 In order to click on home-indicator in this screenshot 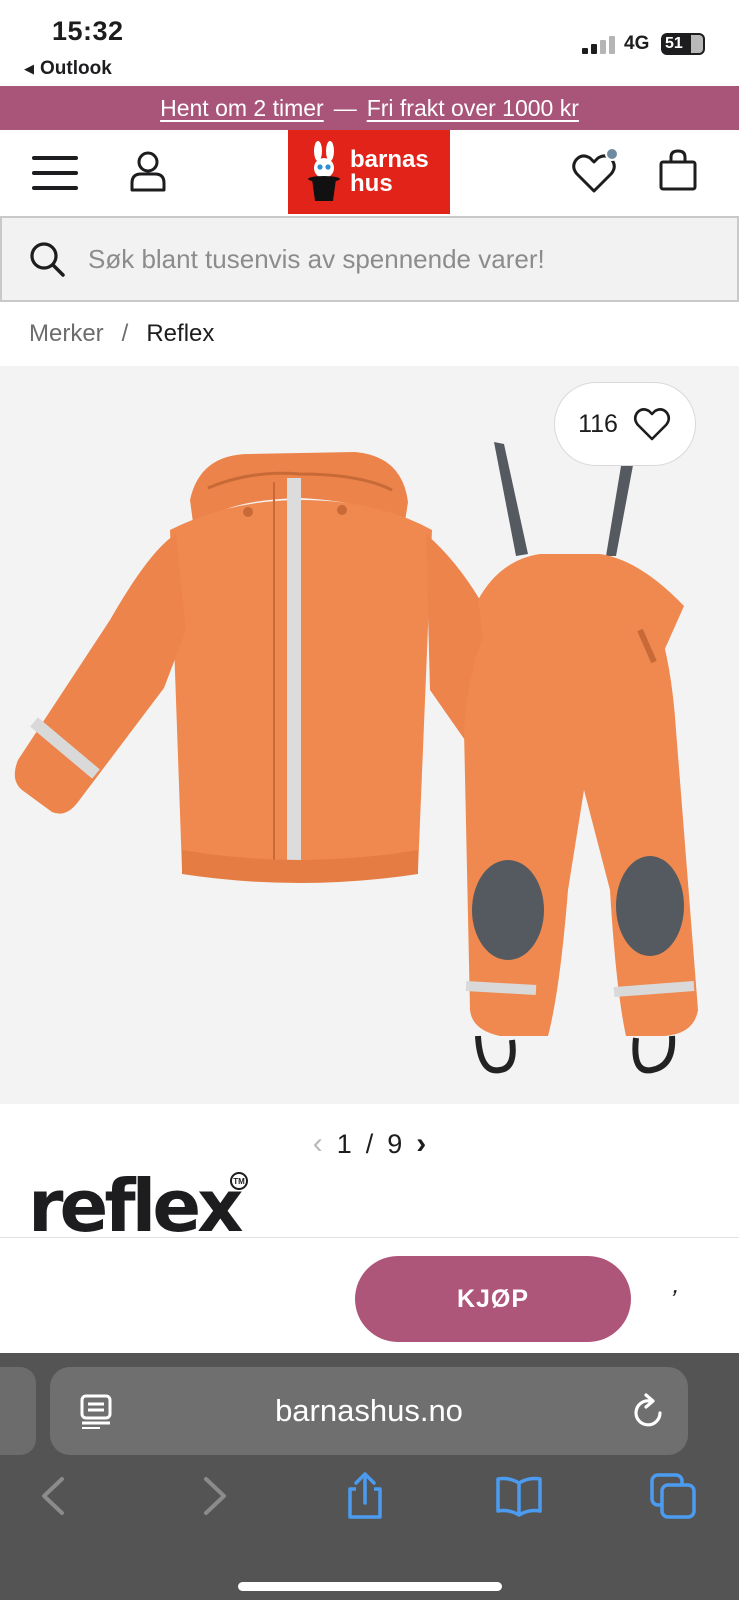, I will do `click(370, 1586)`.